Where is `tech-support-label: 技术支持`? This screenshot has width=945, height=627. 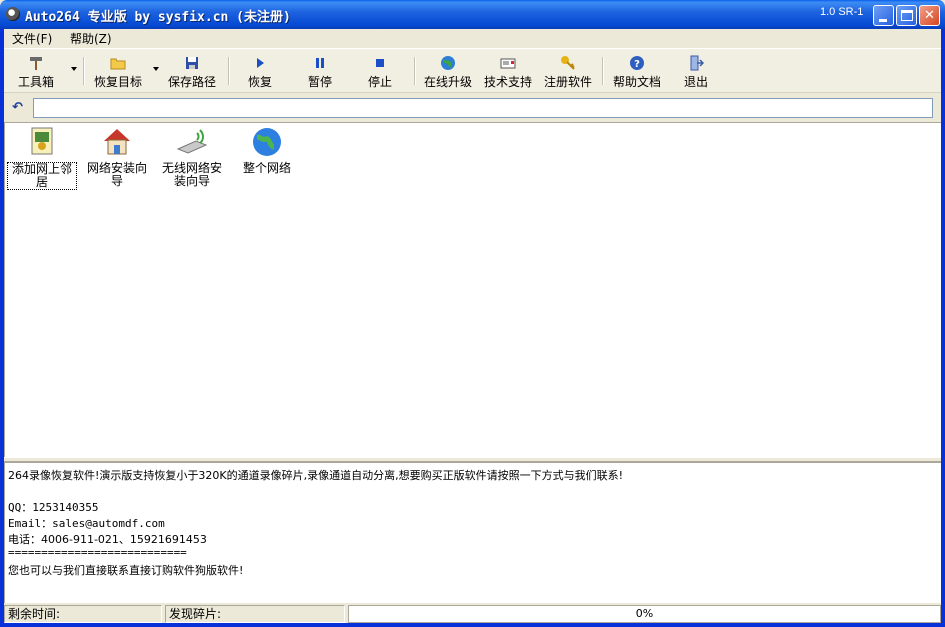
tech-support-label: 技术支持 is located at coordinates (507, 82).